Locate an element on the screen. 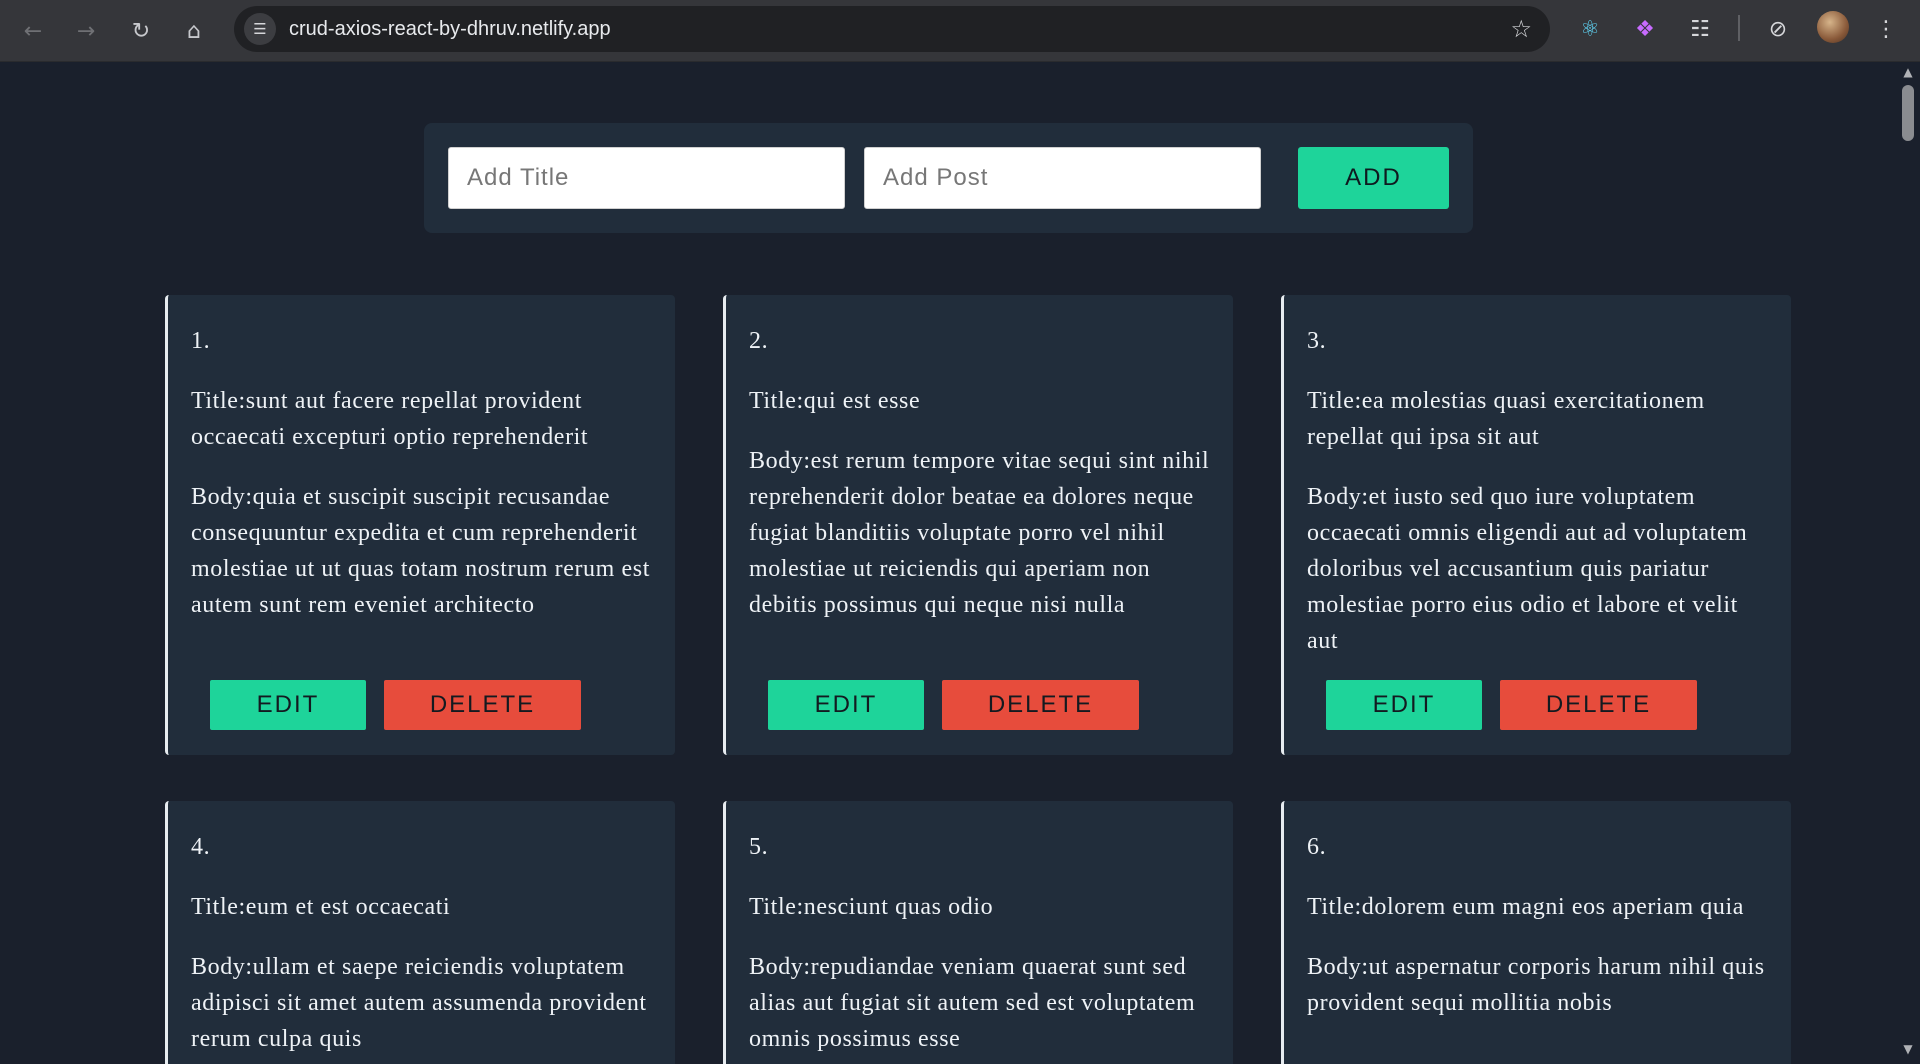  home-icon: ⌂ is located at coordinates (194, 31).